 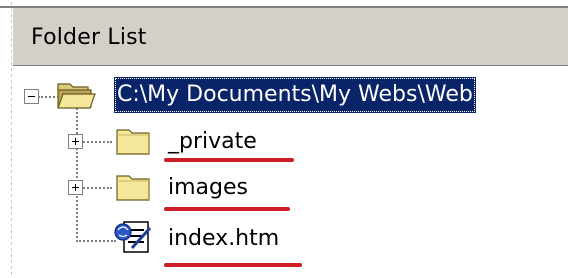 I want to click on expand-private-button, so click(x=75, y=141).